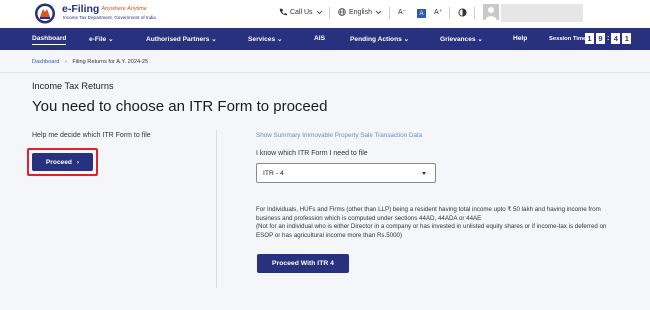 This screenshot has height=310, width=650. What do you see at coordinates (45, 13) in the screenshot?
I see `emblem-icon` at bounding box center [45, 13].